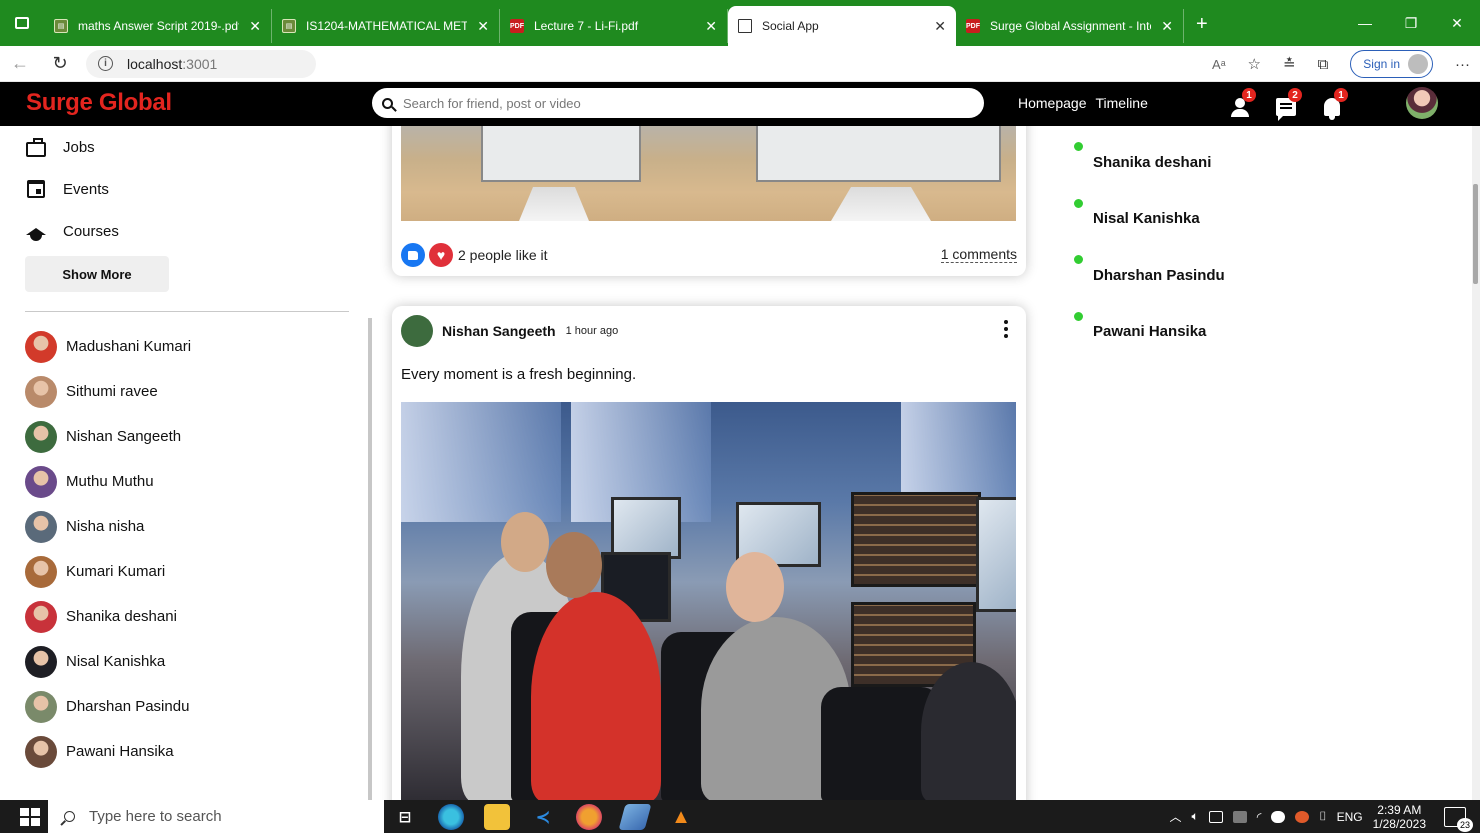 This screenshot has width=1480, height=833. I want to click on collections-icon: ⧉, so click(1323, 64).